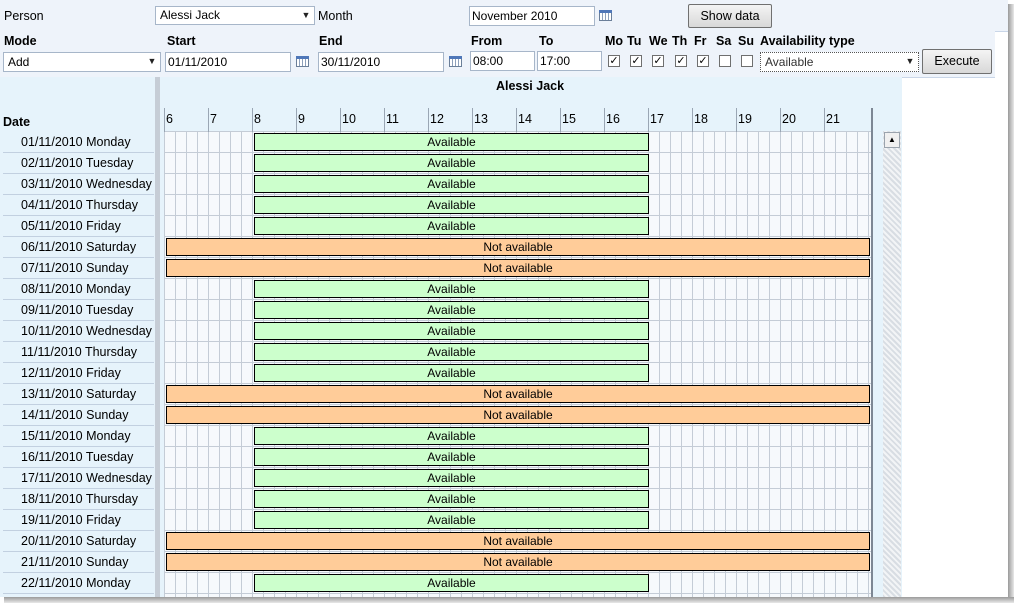 This screenshot has width=1020, height=610. I want to click on date-cell: 05/11/2010 Friday, so click(78, 226).